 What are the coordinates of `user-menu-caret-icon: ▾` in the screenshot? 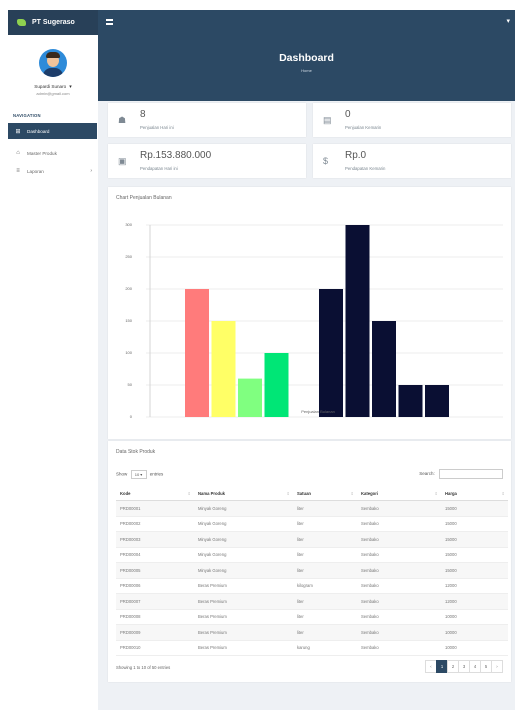 It's located at (508, 21).